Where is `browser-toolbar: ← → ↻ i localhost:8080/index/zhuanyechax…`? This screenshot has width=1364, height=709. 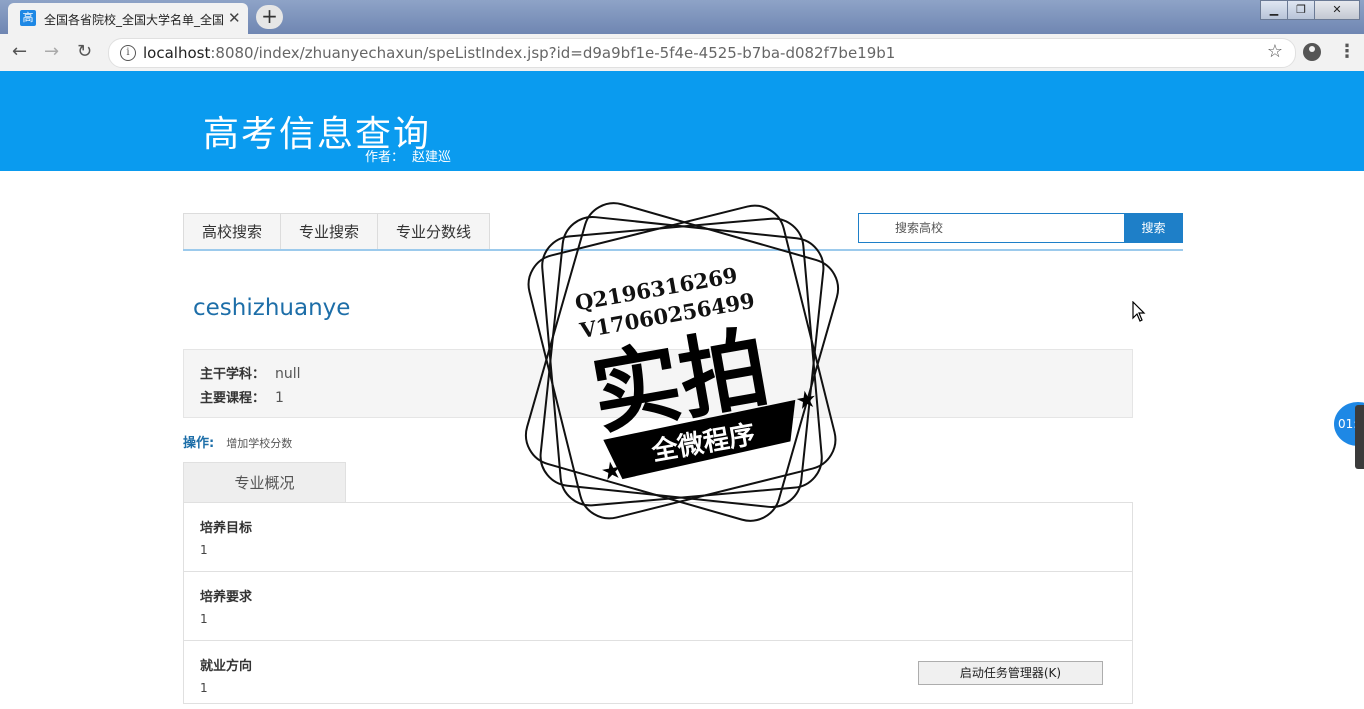
browser-toolbar: ← → ↻ i localhost:8080/index/zhuanyechax… is located at coordinates (682, 53).